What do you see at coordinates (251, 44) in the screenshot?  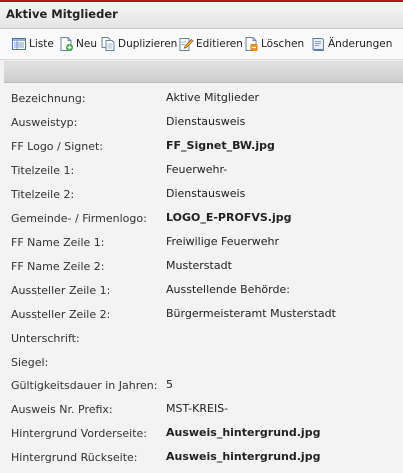 I see `delete-icon` at bounding box center [251, 44].